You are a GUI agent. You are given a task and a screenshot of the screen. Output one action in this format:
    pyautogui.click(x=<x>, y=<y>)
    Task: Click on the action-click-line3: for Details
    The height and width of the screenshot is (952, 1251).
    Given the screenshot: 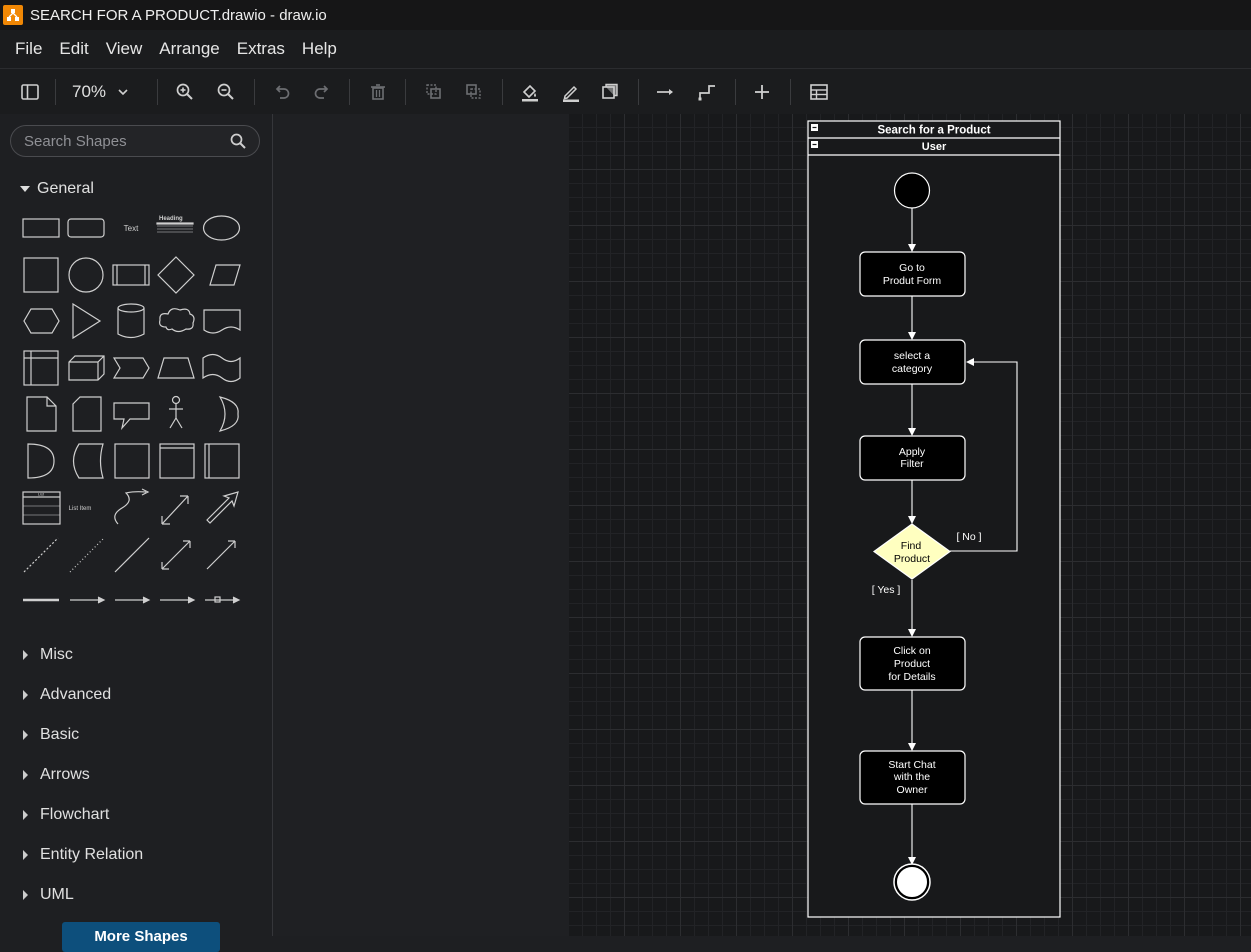 What is the action you would take?
    pyautogui.click(x=911, y=677)
    